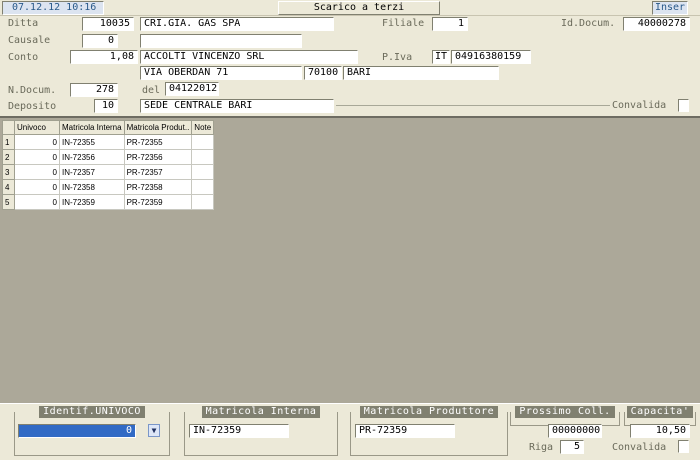 The image size is (700, 460). Describe the element at coordinates (92, 142) in the screenshot. I see `cell-matricola-interna: IN-72355` at that location.